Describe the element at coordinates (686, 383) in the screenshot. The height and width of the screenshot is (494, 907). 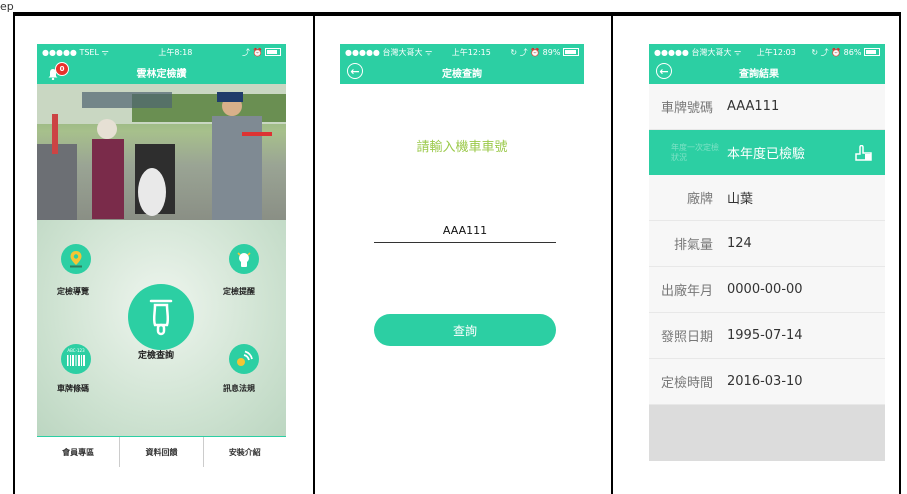
I see `row-key: 定檢時間` at that location.